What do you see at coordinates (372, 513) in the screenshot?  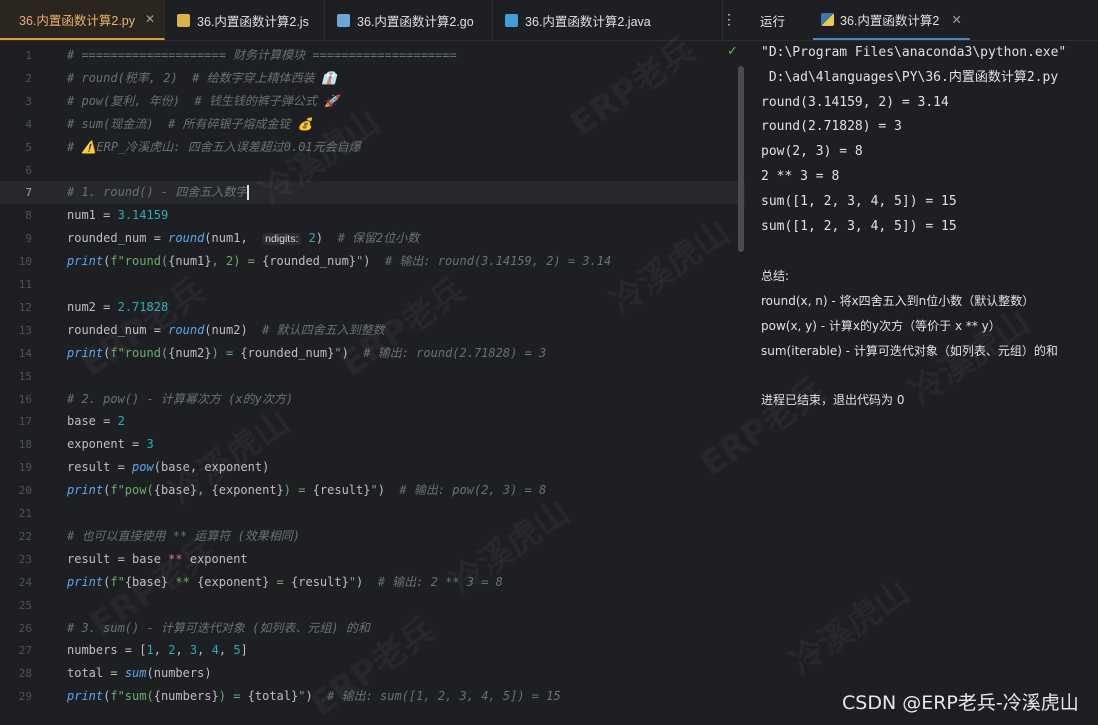 I see `code-line: 21` at bounding box center [372, 513].